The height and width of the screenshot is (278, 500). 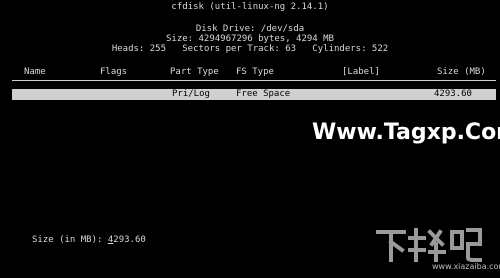 I want to click on column-header-name: Name, so click(x=35, y=72).